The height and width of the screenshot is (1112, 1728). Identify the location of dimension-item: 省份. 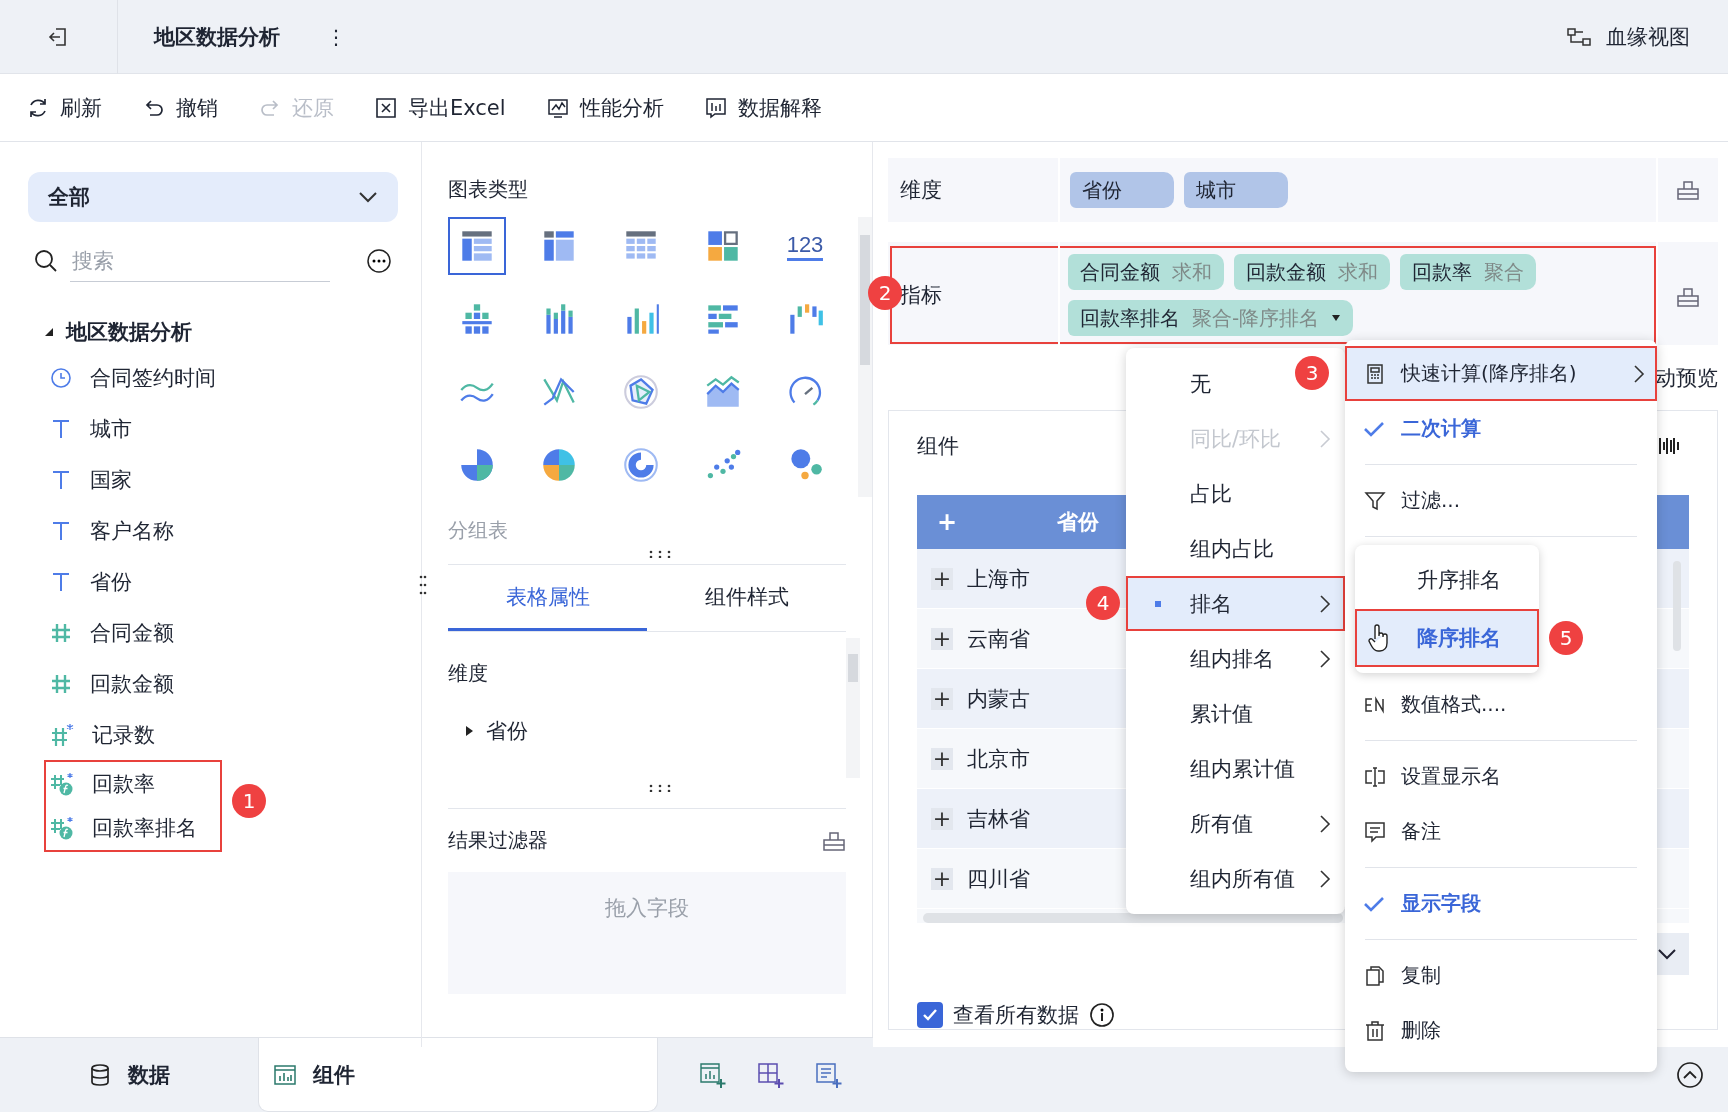
(496, 731).